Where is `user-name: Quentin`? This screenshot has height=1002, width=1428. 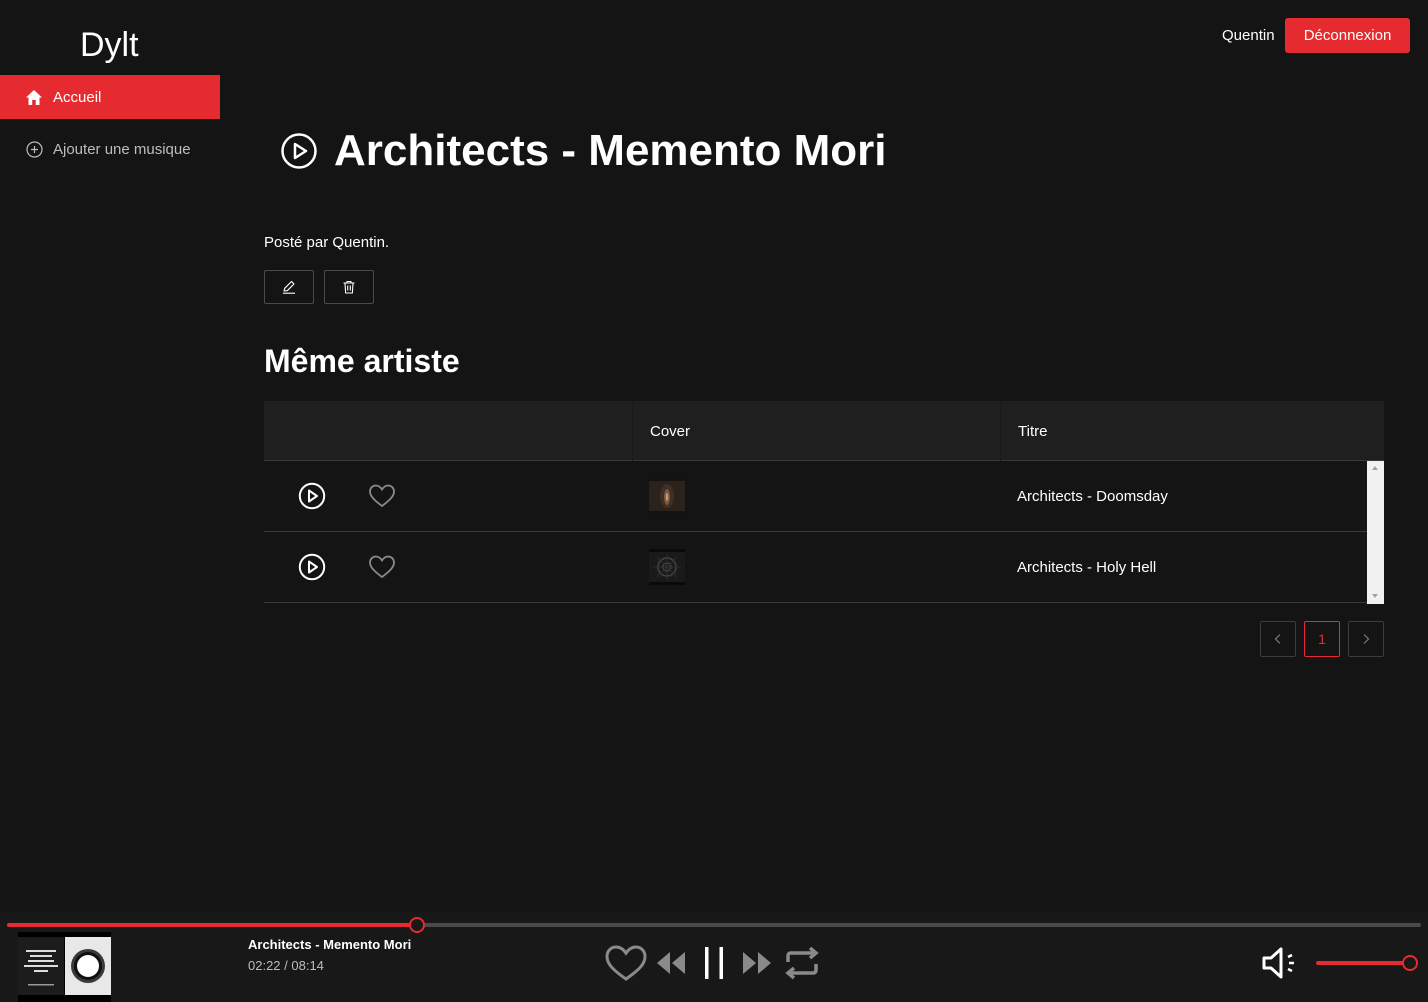
user-name: Quentin is located at coordinates (1248, 35).